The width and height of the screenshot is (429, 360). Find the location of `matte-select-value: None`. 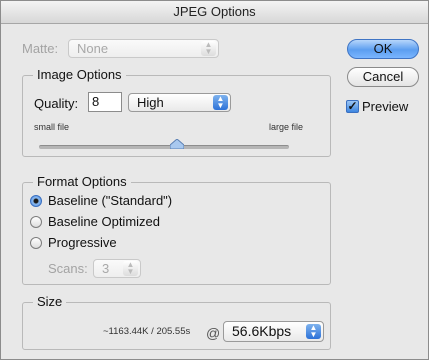

matte-select-value: None is located at coordinates (93, 48).